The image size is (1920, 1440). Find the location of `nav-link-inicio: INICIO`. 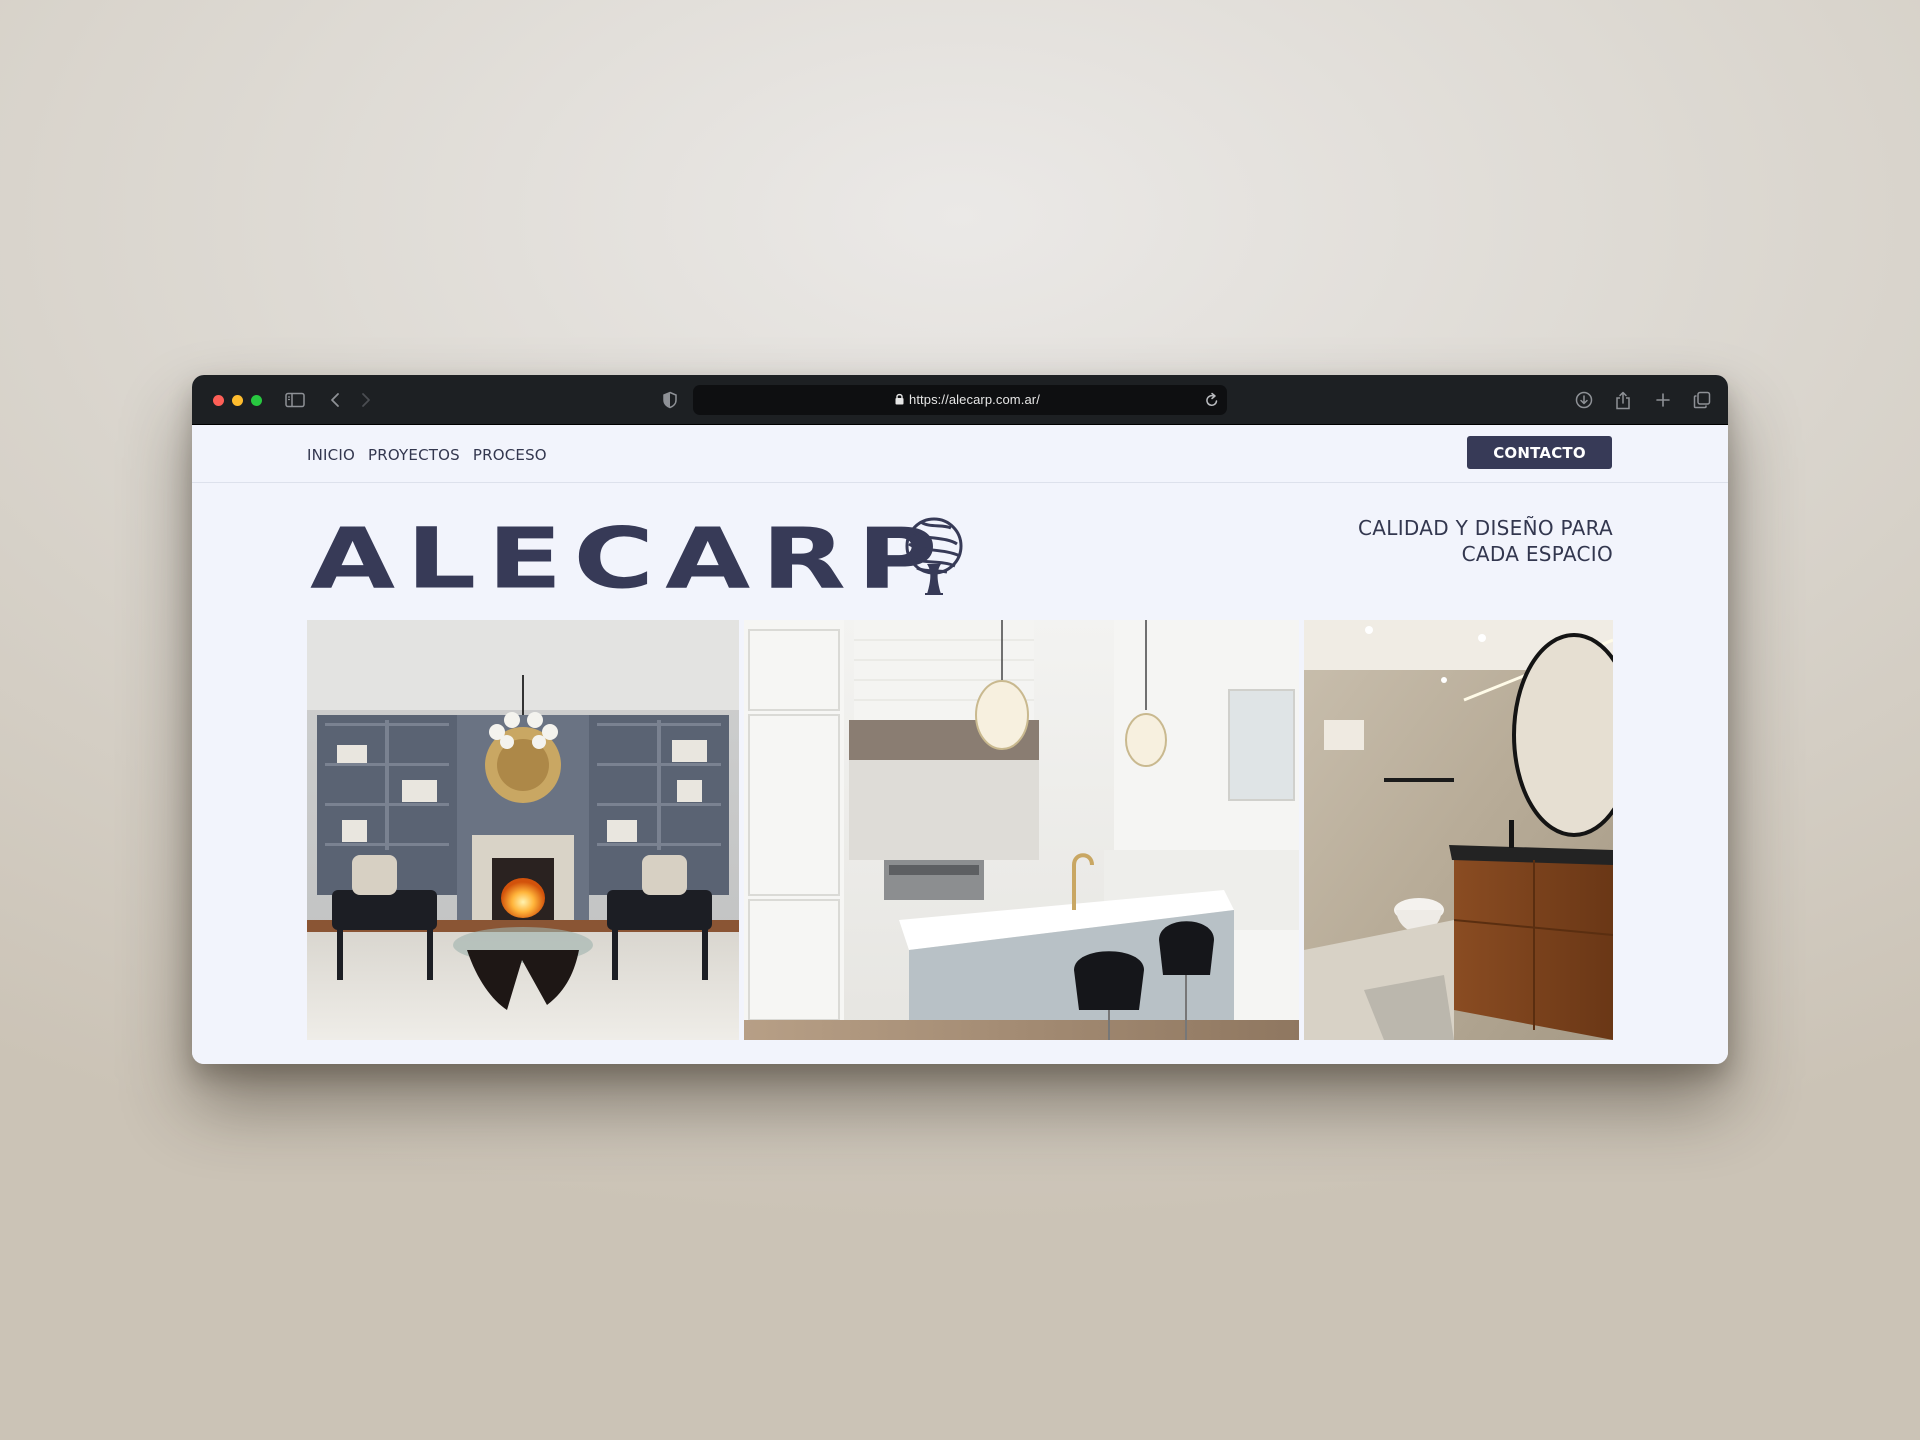

nav-link-inicio: INICIO is located at coordinates (331, 455).